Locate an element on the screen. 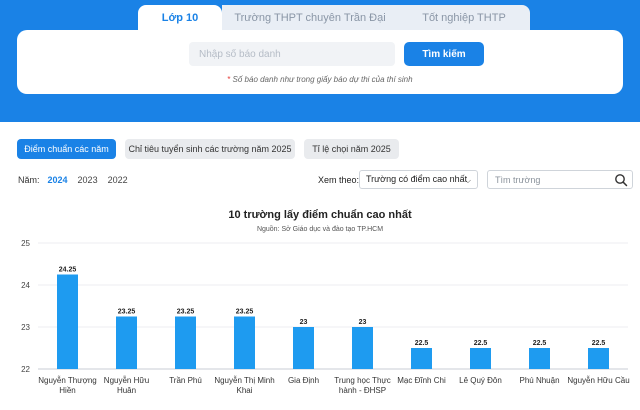  year-label: Năm: is located at coordinates (29, 180).